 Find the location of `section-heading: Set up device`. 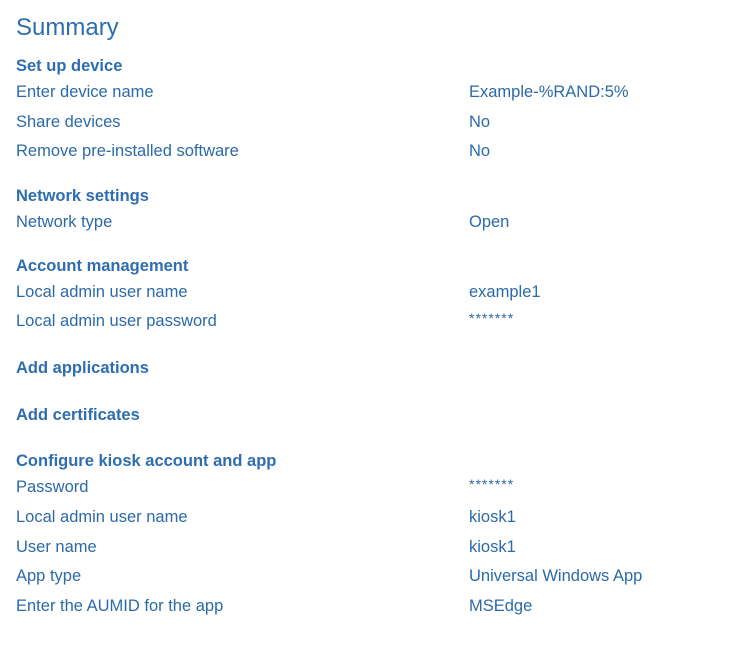

section-heading: Set up device is located at coordinates (69, 66).